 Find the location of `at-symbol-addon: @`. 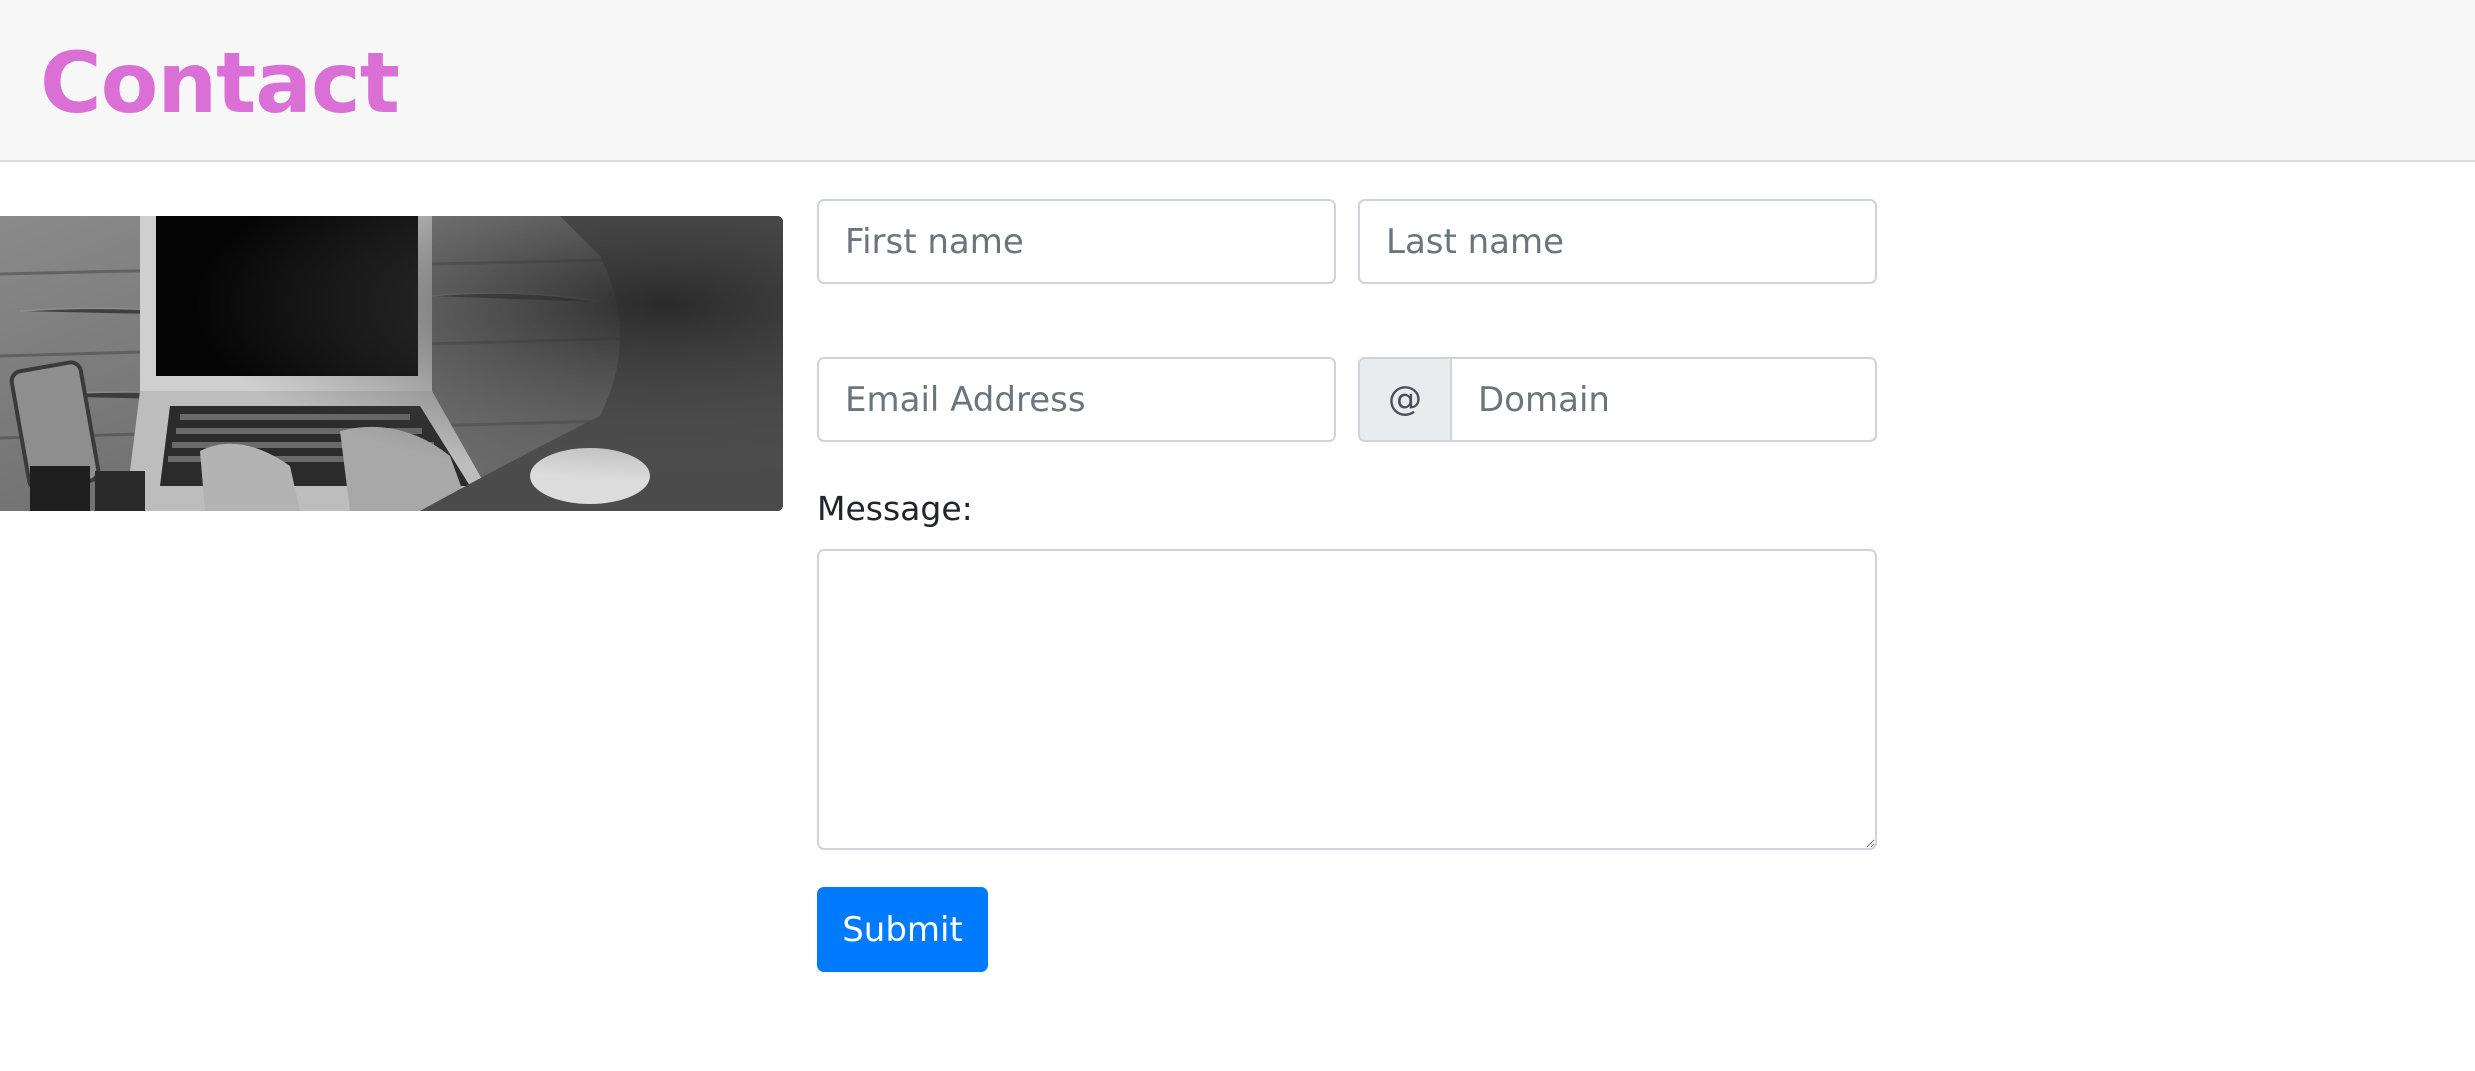

at-symbol-addon: @ is located at coordinates (1404, 399).